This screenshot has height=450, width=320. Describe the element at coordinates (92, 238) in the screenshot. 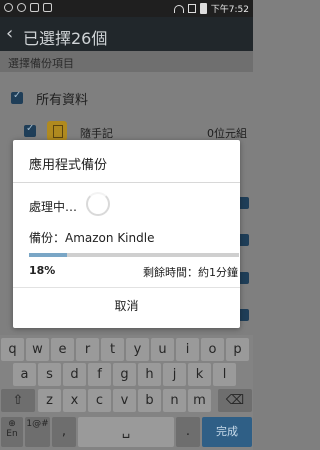

I see `backup-status-label: 備份：Amazon Kindle` at that location.